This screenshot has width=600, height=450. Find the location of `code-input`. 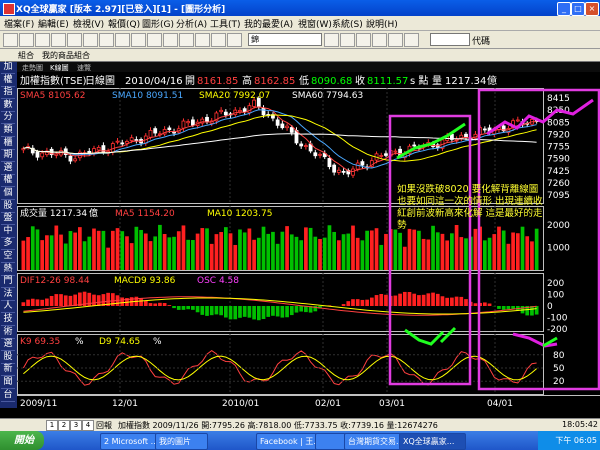

code-input is located at coordinates (450, 39).